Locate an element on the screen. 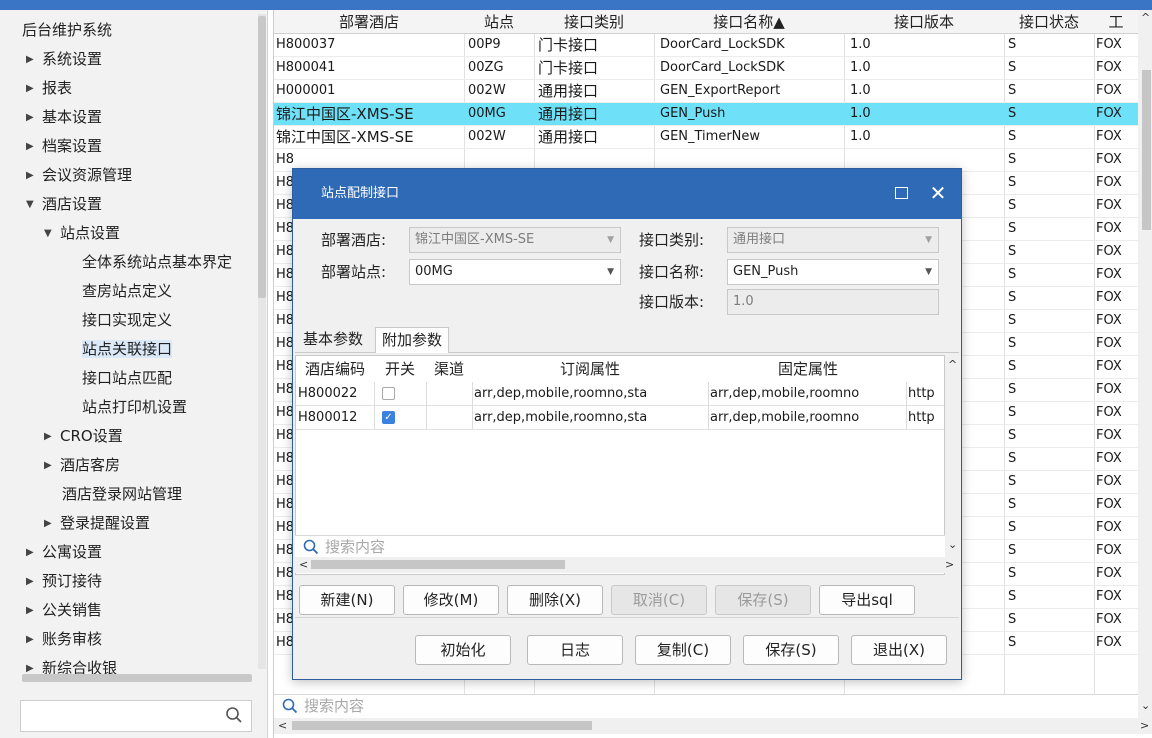 This screenshot has width=1152, height=738. save-button: 保存(S) is located at coordinates (791, 650).